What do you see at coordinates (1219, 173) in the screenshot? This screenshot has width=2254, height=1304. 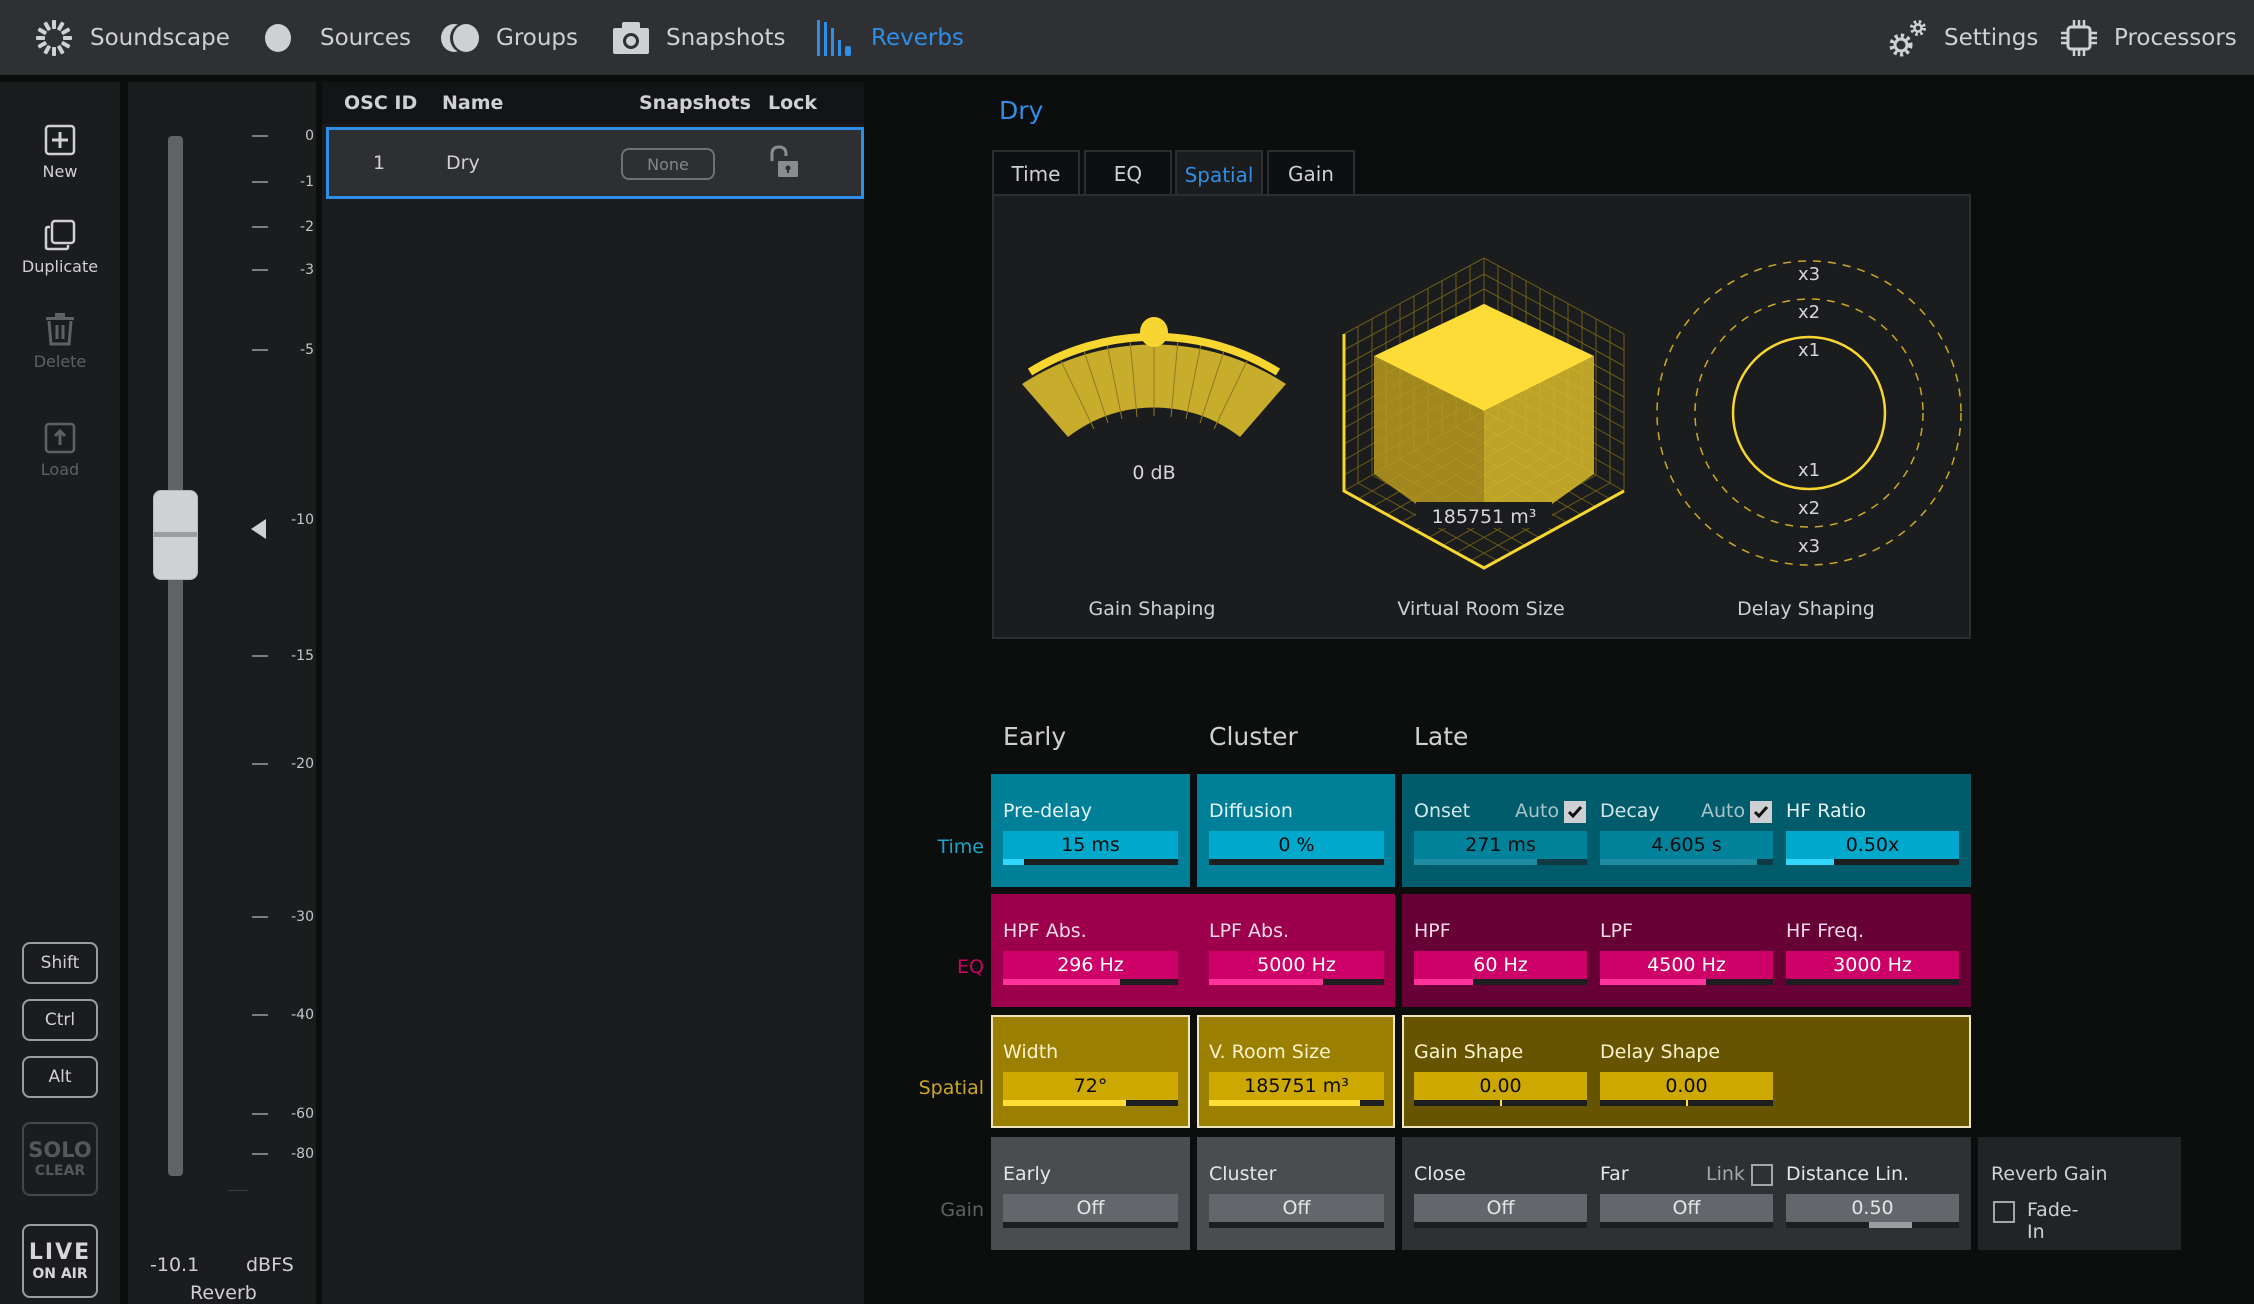 I see `tab-spatial: Spatial` at bounding box center [1219, 173].